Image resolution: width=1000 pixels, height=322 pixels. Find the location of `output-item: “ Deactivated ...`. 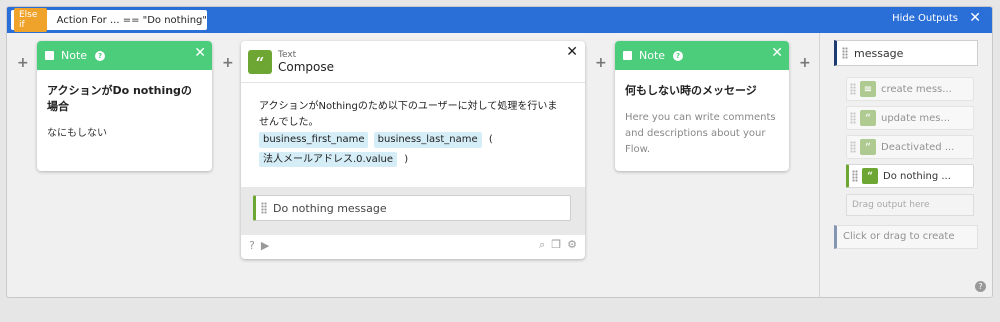

output-item: “ Deactivated ... is located at coordinates (910, 147).